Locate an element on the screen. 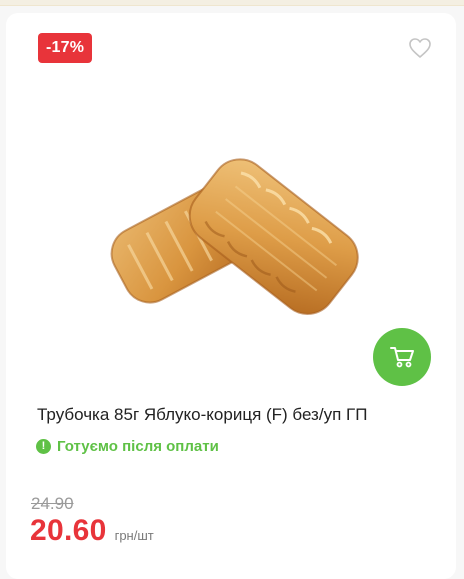 The width and height of the screenshot is (464, 579). status-line: ! Готуємо після оплати is located at coordinates (127, 446).